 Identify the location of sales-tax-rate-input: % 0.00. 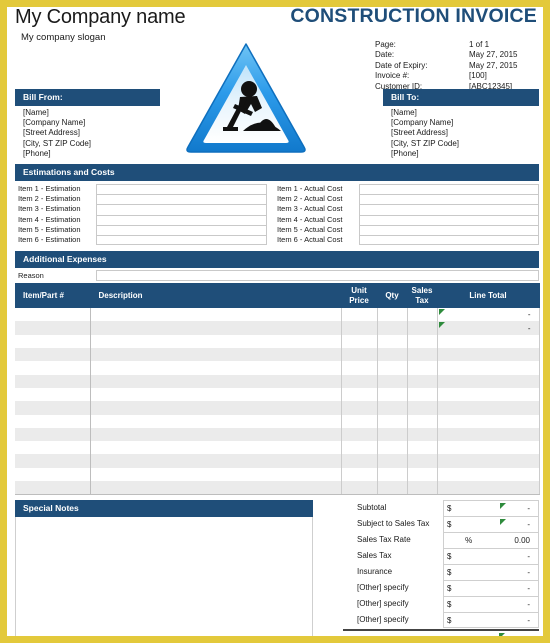
(491, 540).